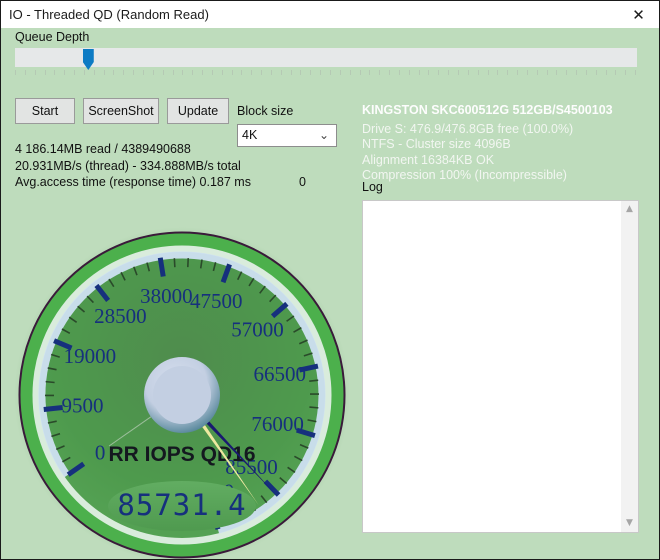 This screenshot has height=560, width=660. I want to click on block-size-value: 4K, so click(250, 135).